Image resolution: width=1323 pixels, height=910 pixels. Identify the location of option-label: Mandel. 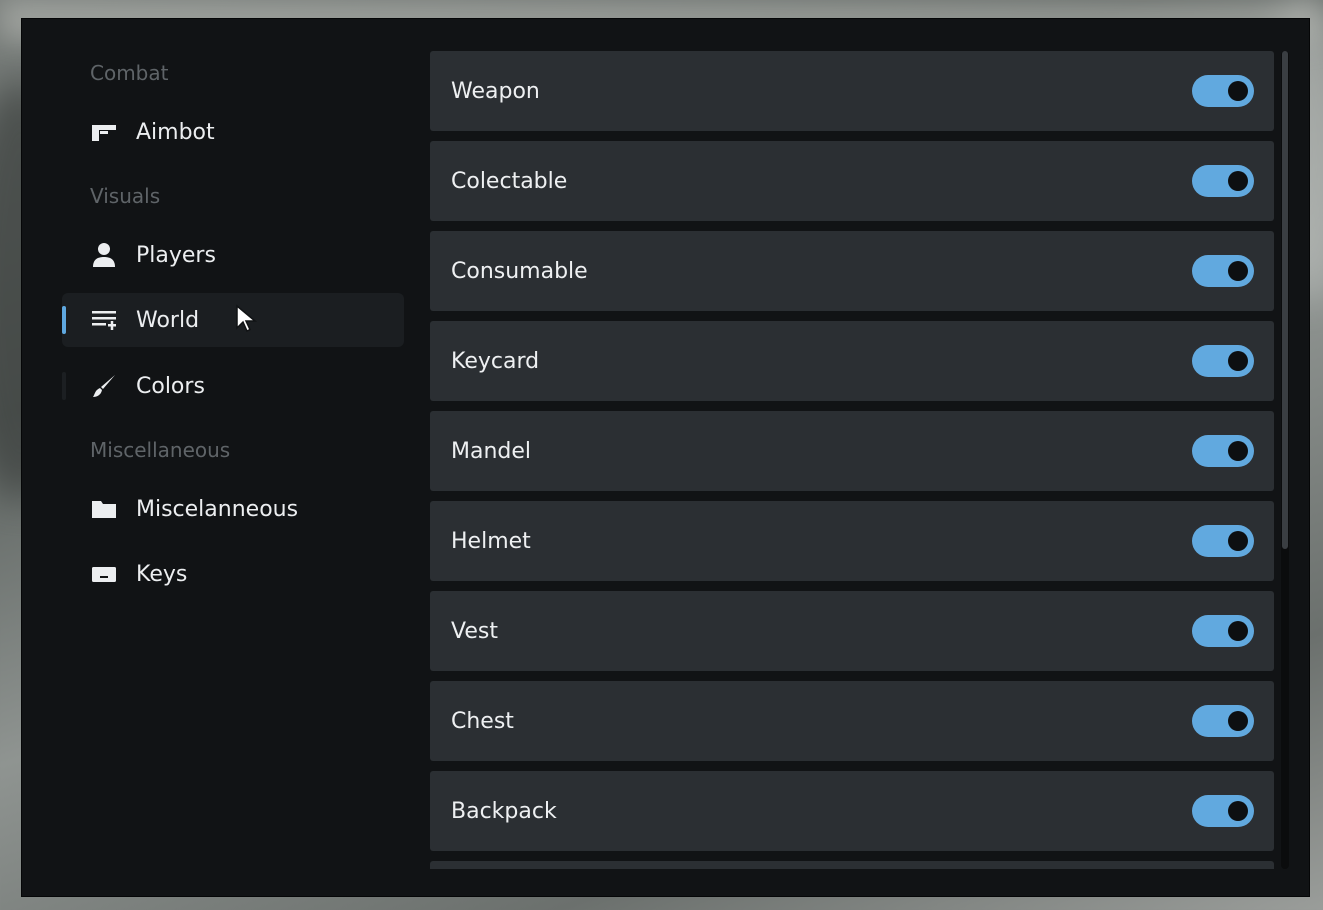
(491, 451).